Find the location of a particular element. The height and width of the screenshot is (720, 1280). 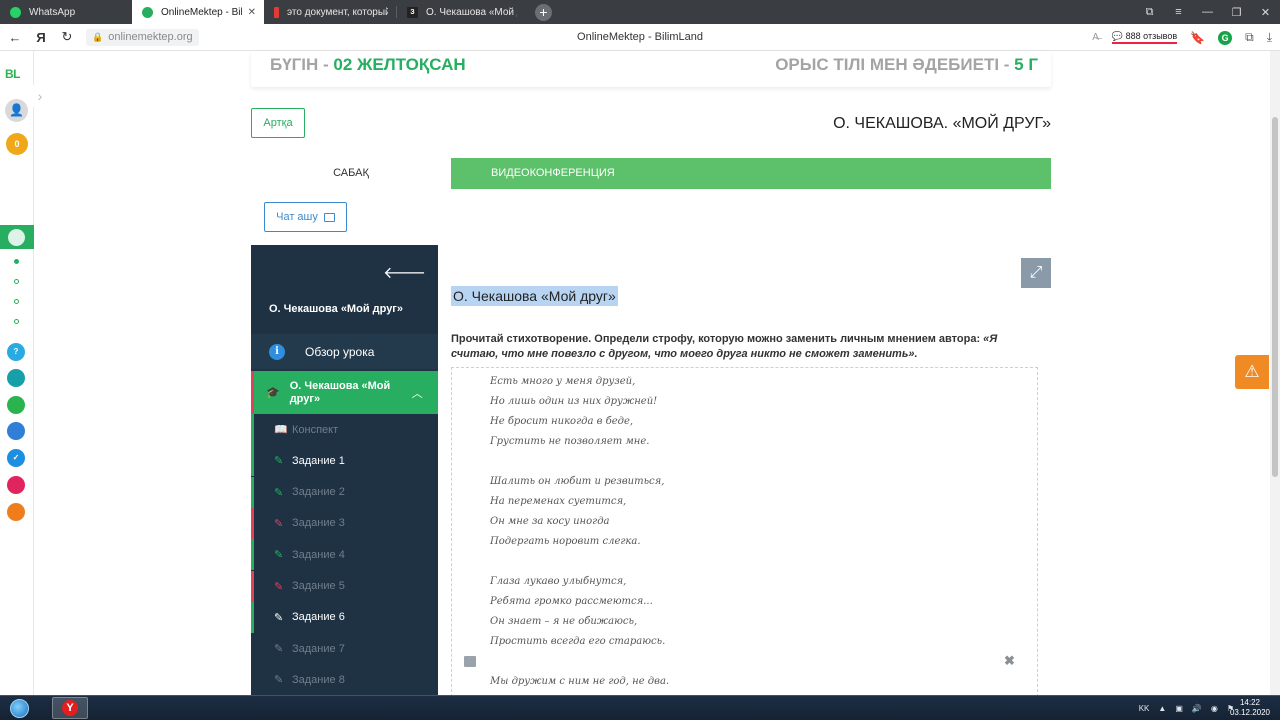

download-icon: ⤓ is located at coordinates (1269, 37).